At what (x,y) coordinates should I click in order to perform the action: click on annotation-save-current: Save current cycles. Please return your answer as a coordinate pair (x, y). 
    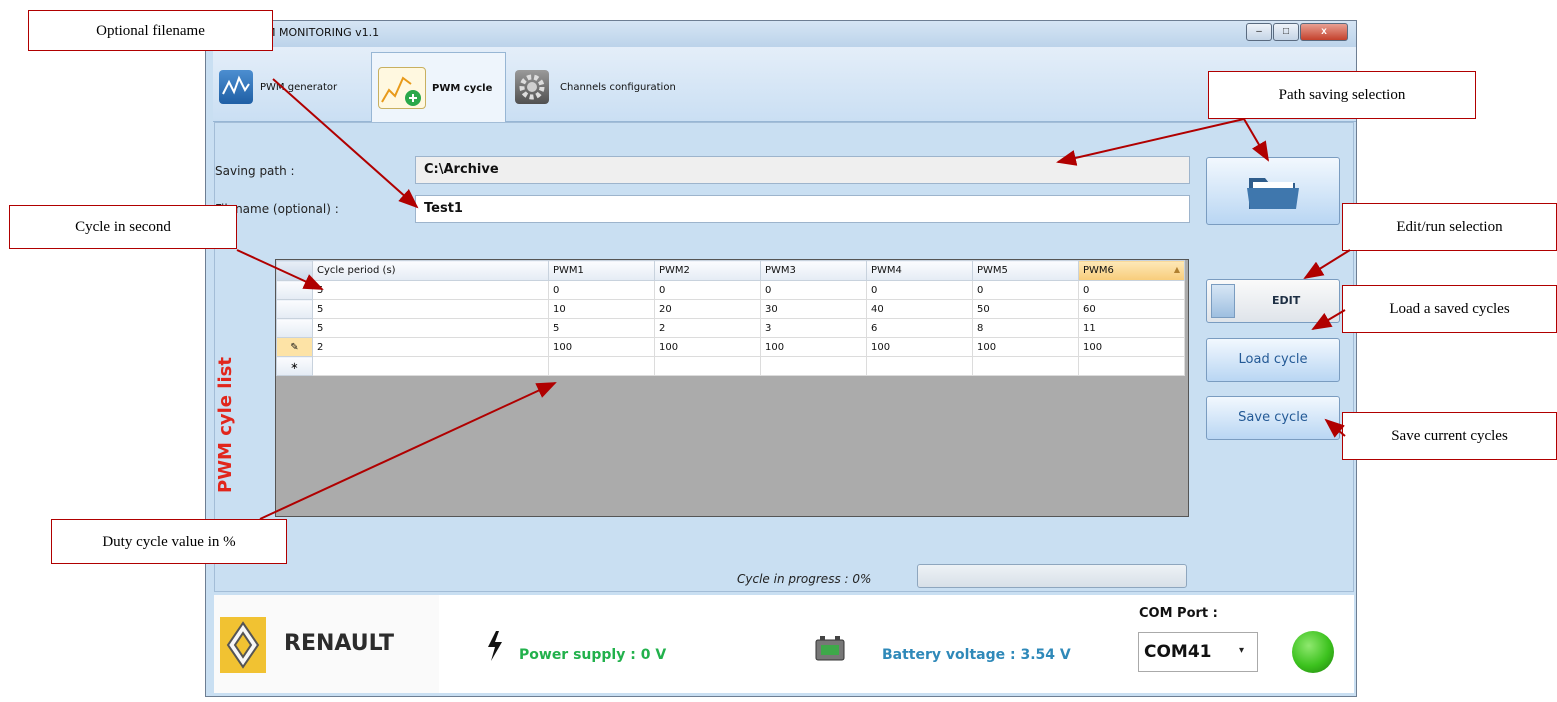
    Looking at the image, I should click on (1449, 436).